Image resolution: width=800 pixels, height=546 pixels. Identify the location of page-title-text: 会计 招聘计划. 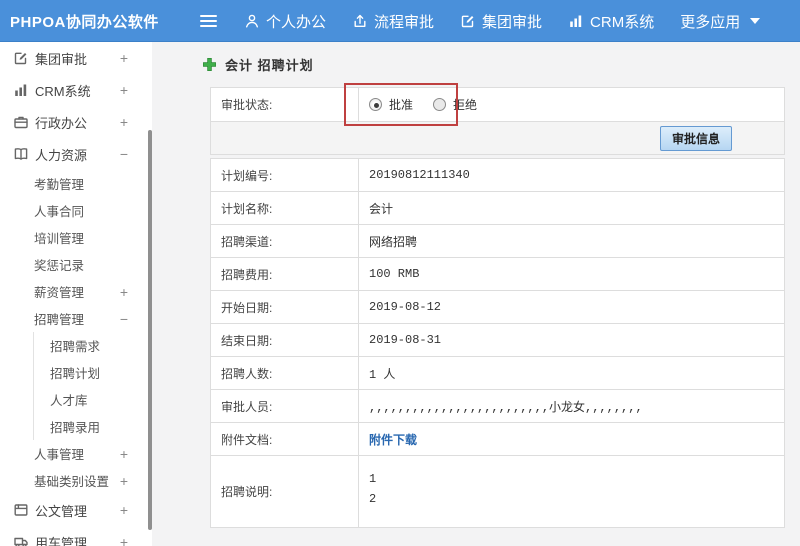
(269, 65).